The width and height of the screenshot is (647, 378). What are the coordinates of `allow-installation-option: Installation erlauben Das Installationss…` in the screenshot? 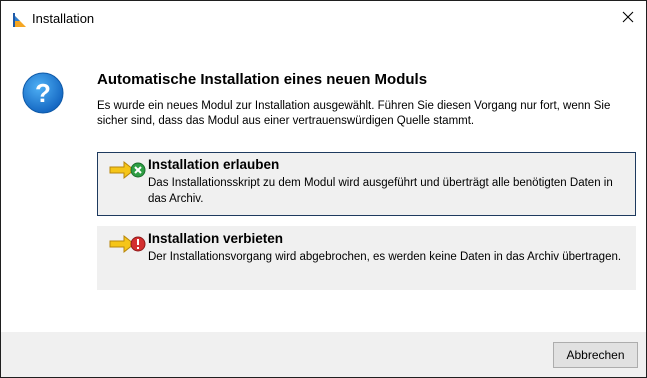 It's located at (366, 184).